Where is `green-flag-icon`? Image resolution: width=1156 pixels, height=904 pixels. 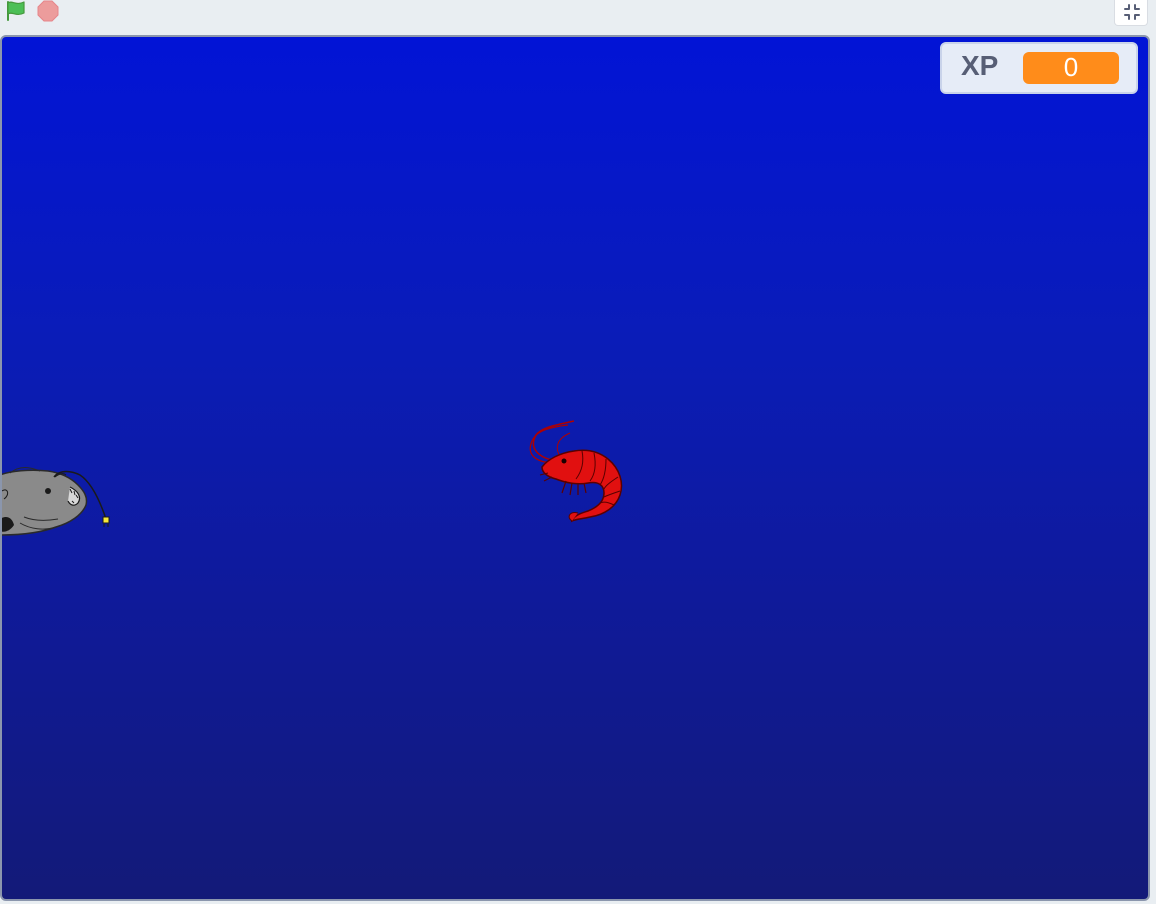
green-flag-icon is located at coordinates (16, 11).